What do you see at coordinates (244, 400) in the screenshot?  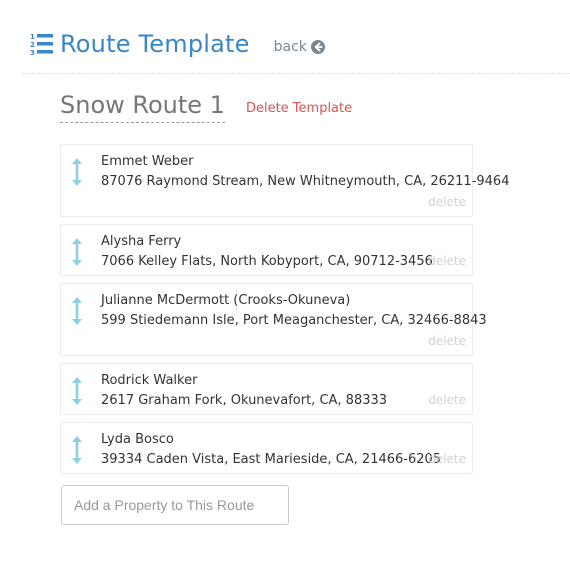 I see `stop-address: 2617 Graham Fork, Okunevafort, CA, 88333` at bounding box center [244, 400].